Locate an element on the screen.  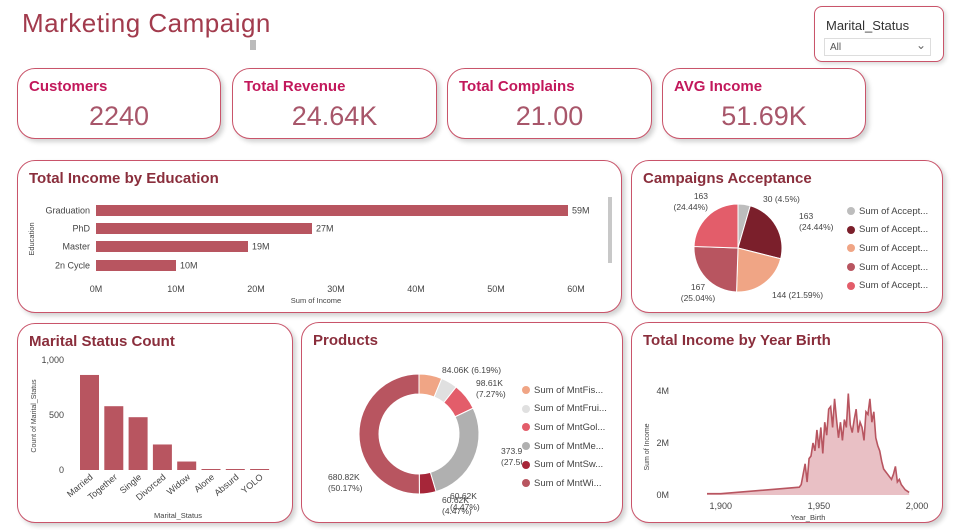
y-axis-label: Sum of Income is located at coordinates (647, 446).